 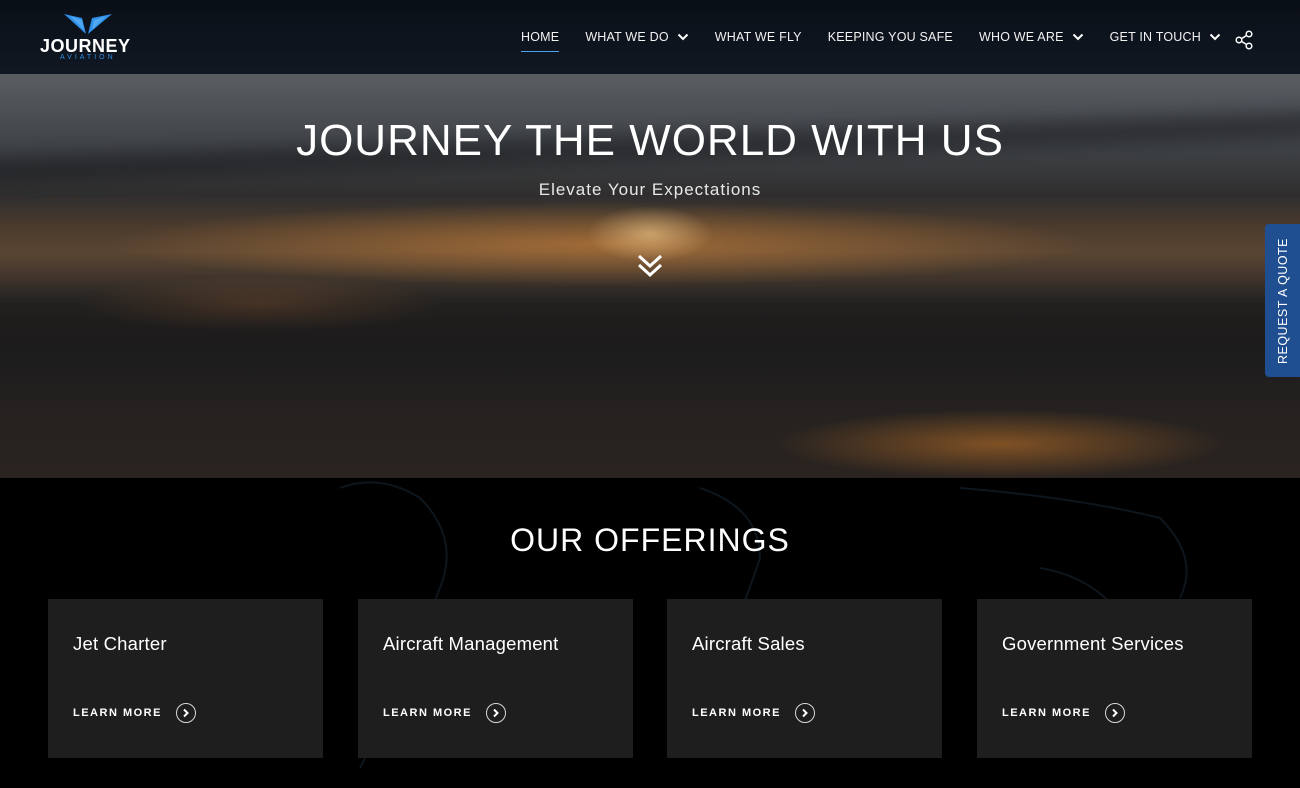 I want to click on nav-item-what-we-do: WHAT WE DO, so click(x=637, y=37).